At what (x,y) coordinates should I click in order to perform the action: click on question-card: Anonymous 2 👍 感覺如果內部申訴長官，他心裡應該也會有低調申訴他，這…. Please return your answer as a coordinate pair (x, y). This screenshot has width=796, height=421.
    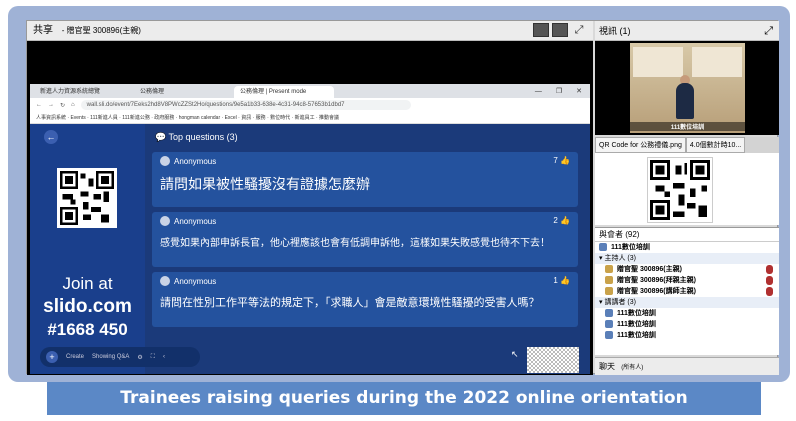
    Looking at the image, I should click on (365, 239).